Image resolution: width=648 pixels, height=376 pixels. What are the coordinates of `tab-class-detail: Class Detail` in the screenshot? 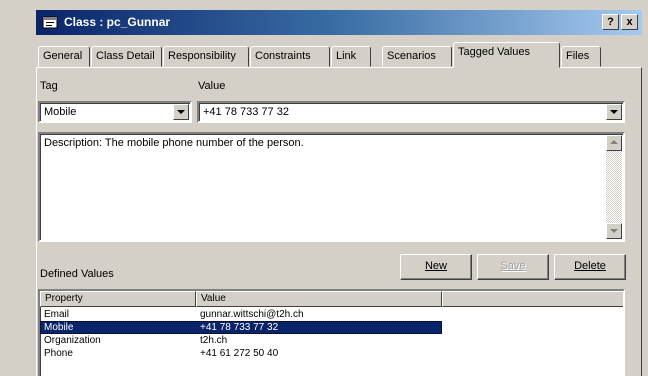 It's located at (126, 56).